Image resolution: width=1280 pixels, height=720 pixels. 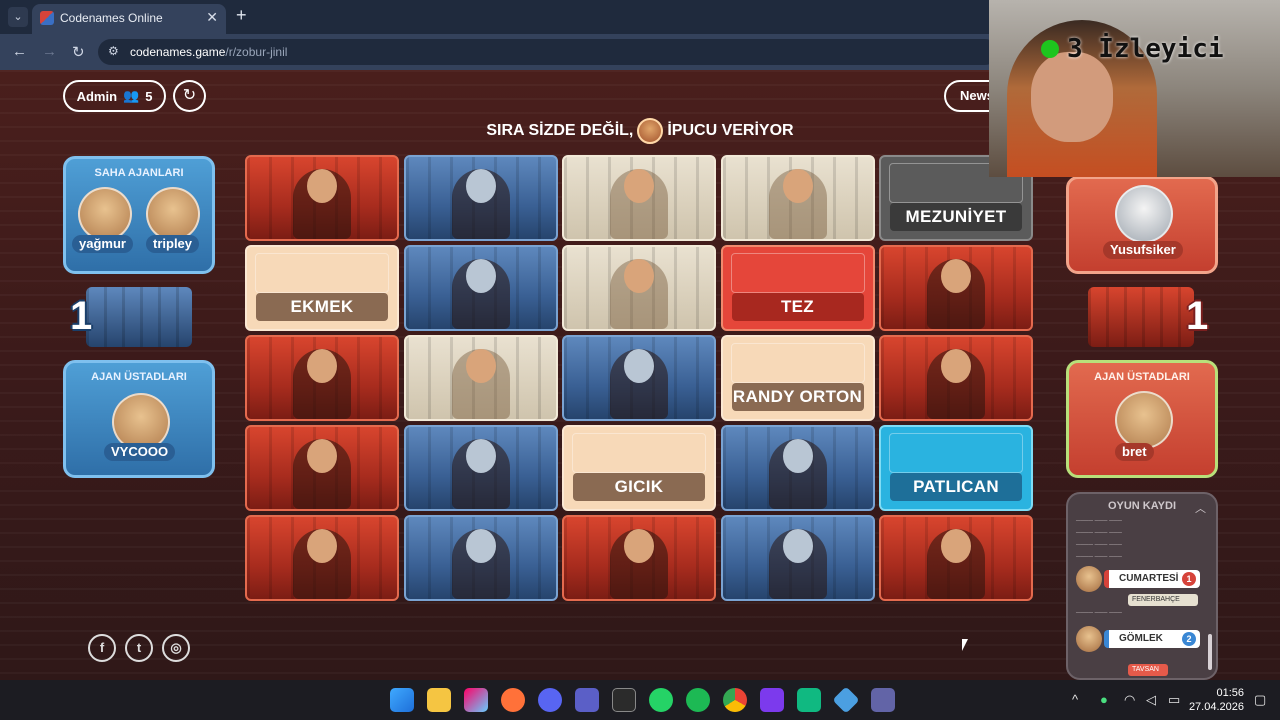 I want to click on tab-close-icon: ✕, so click(x=212, y=17).